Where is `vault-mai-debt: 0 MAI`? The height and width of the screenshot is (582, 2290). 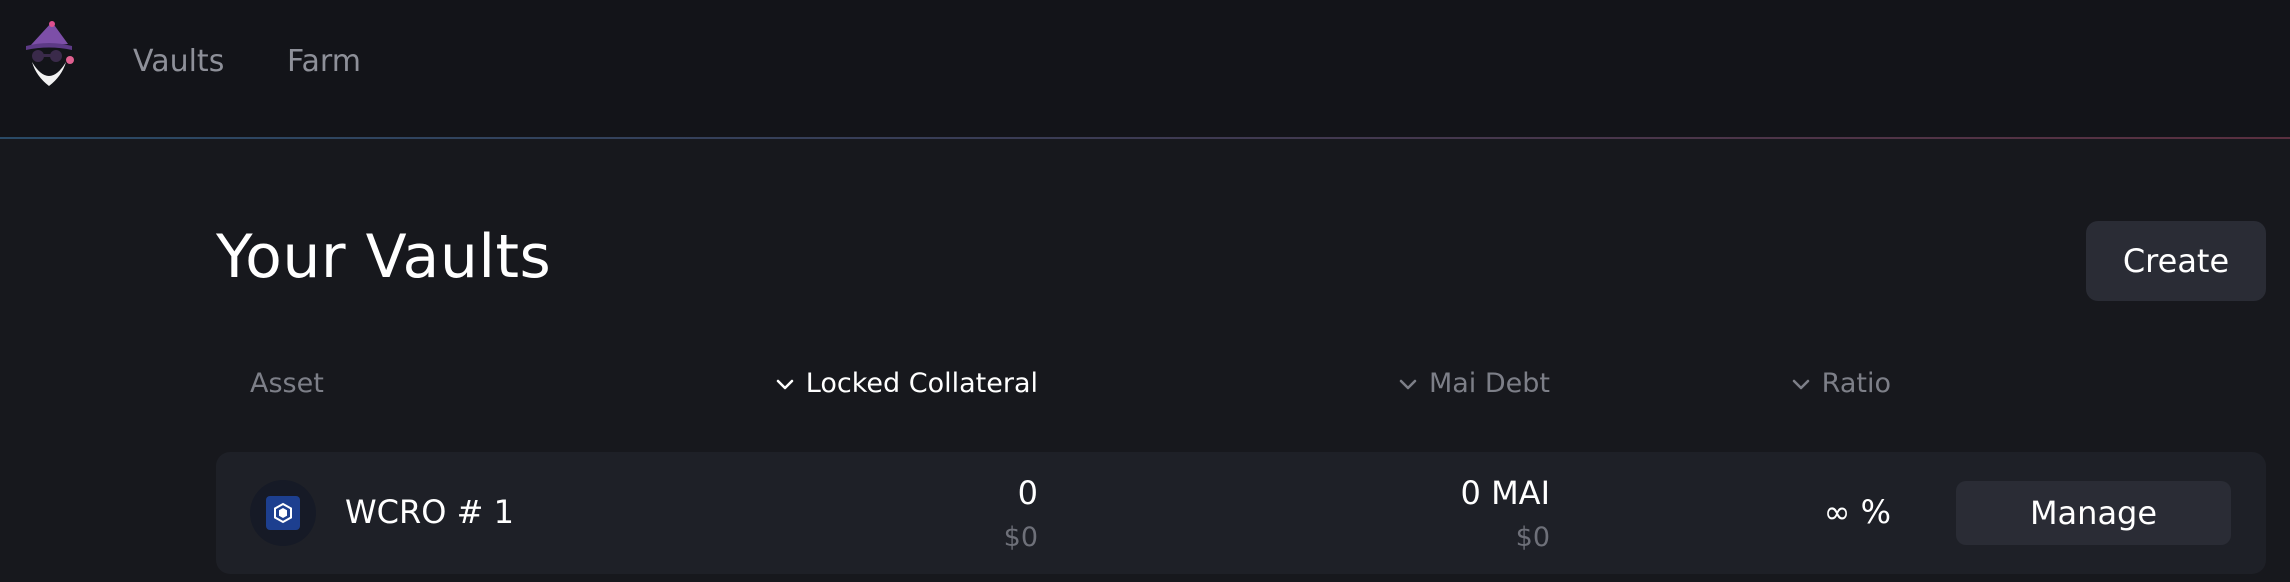 vault-mai-debt: 0 MAI is located at coordinates (1505, 493).